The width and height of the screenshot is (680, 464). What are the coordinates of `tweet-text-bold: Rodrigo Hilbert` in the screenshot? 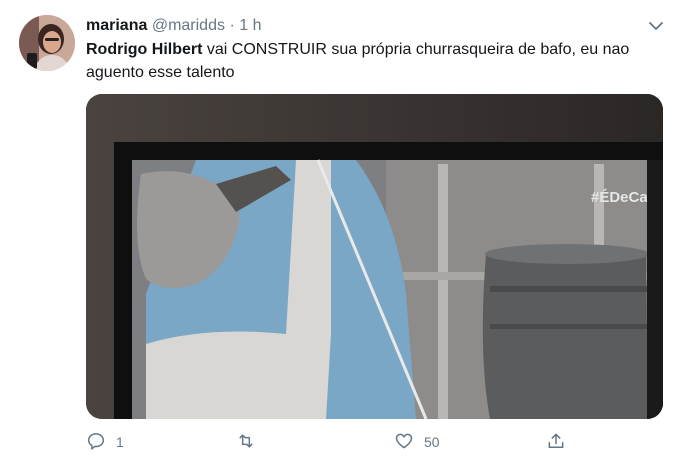 It's located at (144, 49).